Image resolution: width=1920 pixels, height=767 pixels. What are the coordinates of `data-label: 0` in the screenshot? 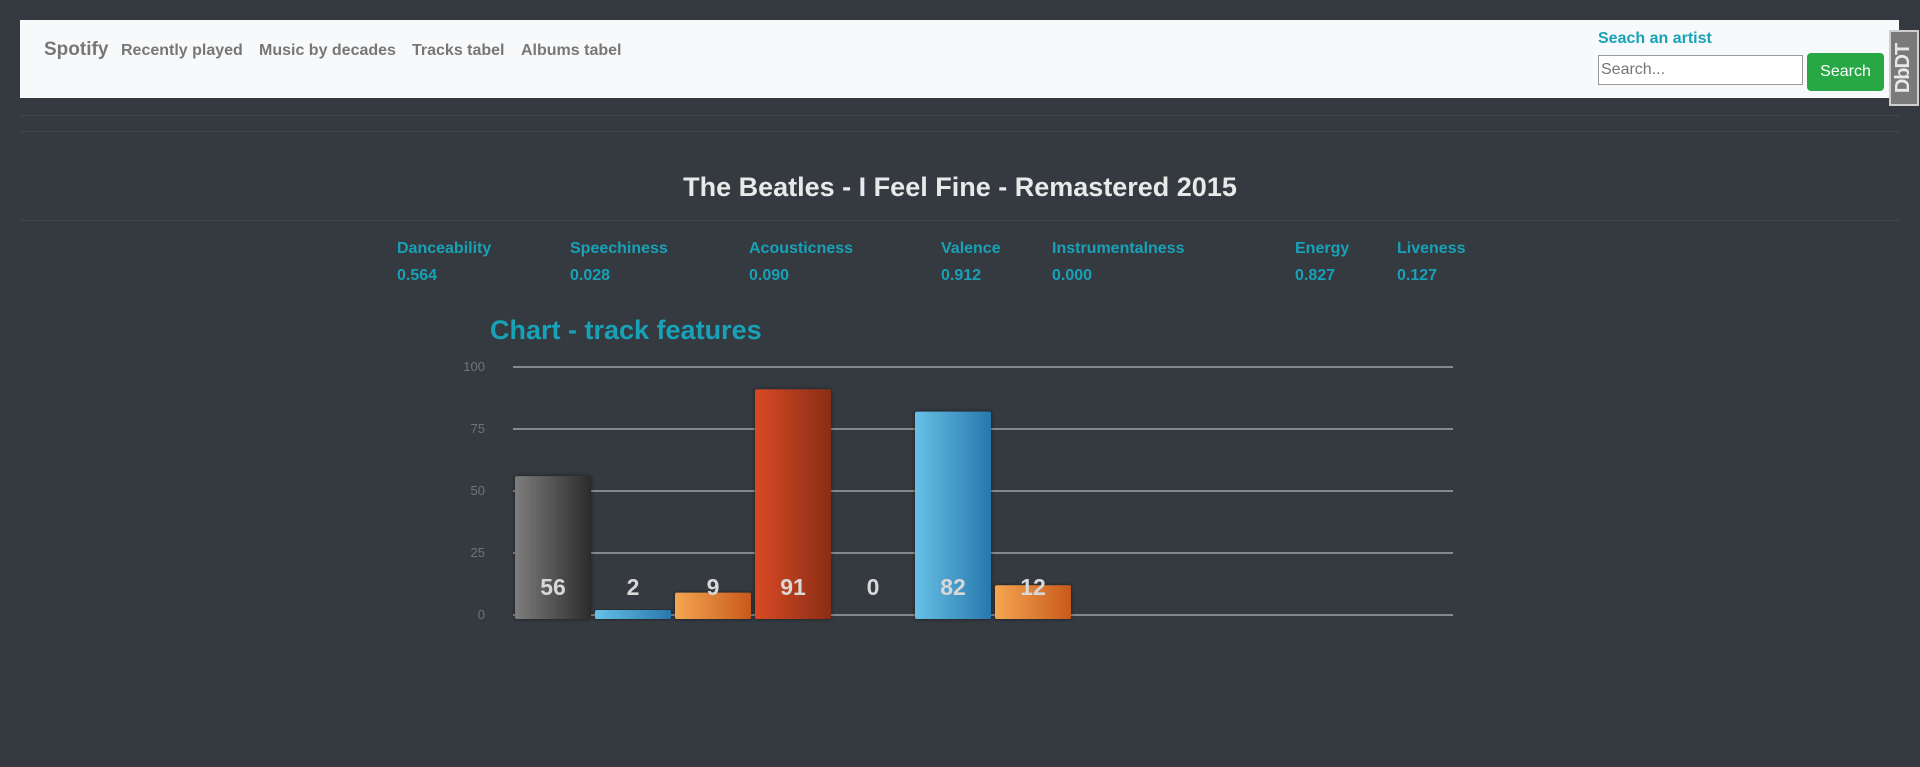 It's located at (873, 587).